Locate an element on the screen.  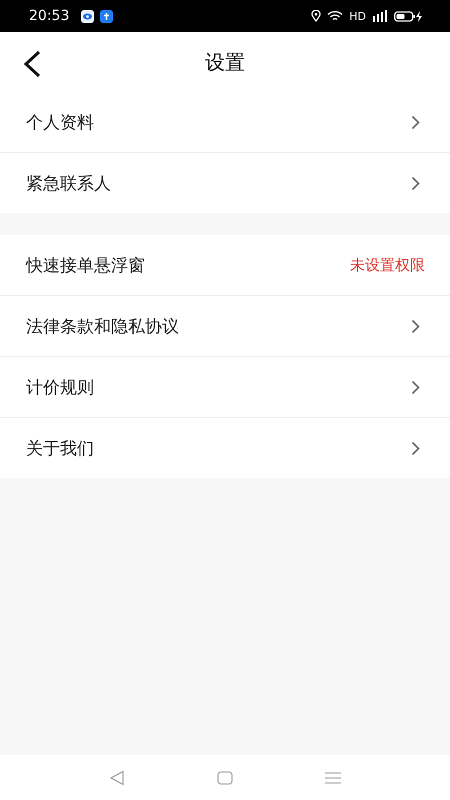
back-nav-icon is located at coordinates (117, 778).